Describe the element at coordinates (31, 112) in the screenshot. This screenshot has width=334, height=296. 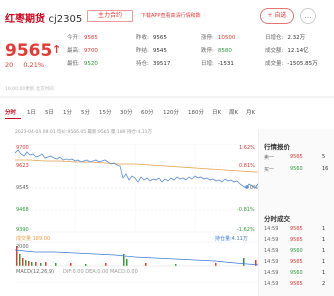
I see `tab-1d: 1日` at that location.